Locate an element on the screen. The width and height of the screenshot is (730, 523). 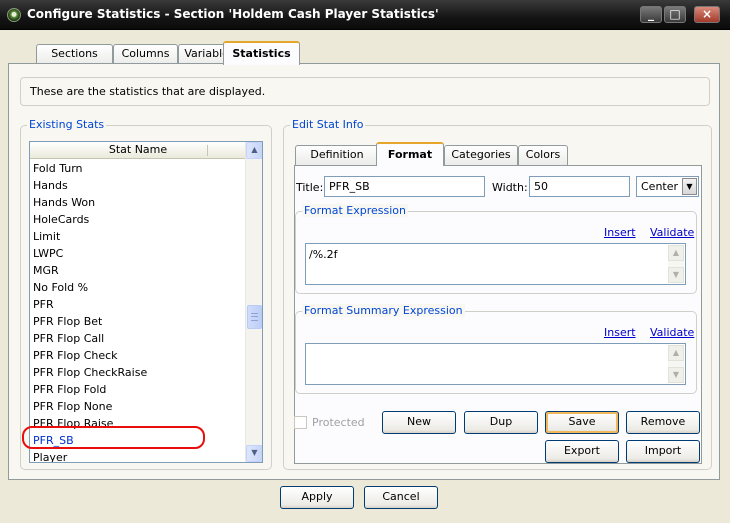
export-button: Export is located at coordinates (582, 451).